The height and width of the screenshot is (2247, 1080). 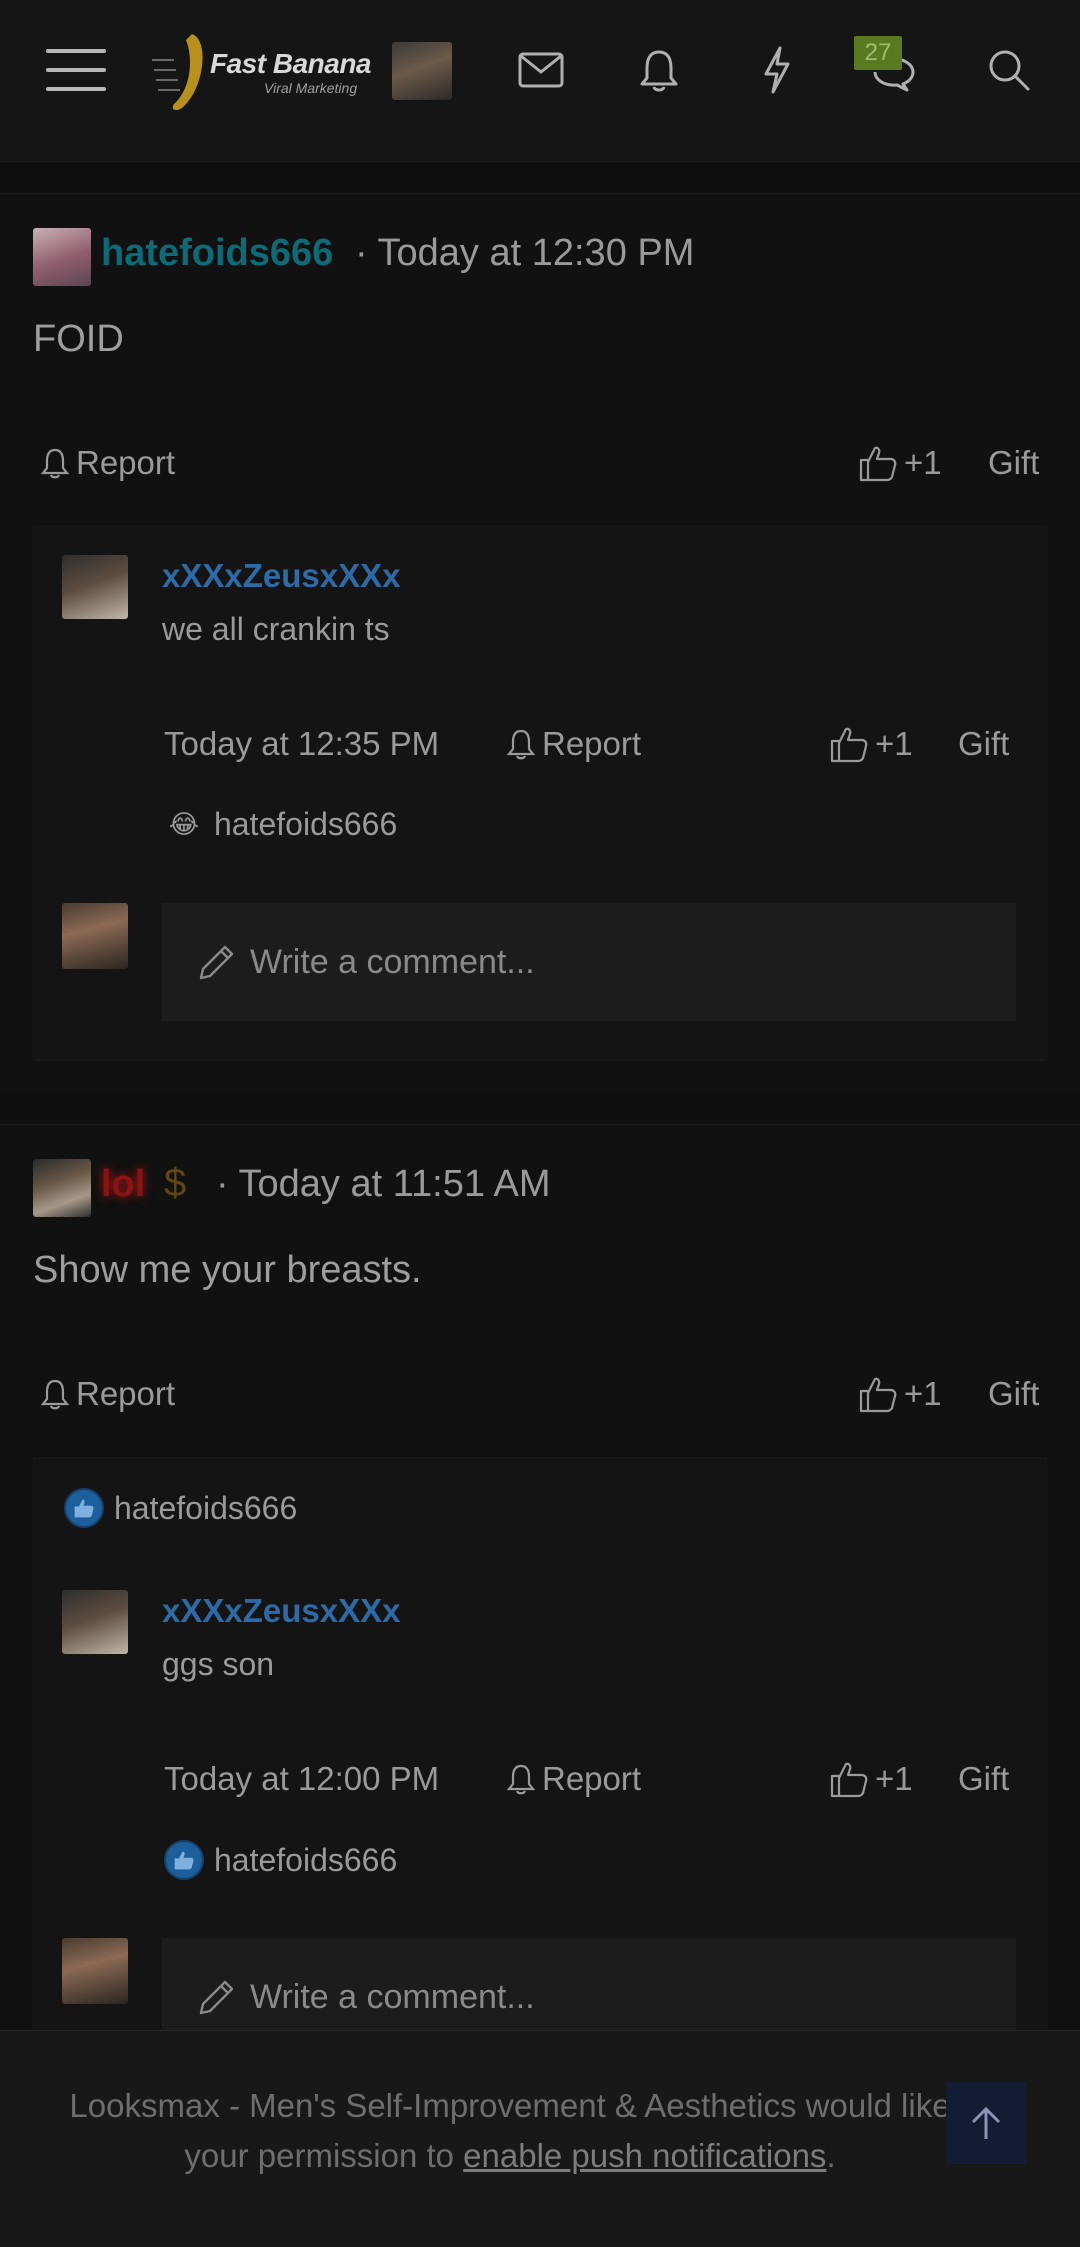 What do you see at coordinates (175, 1183) in the screenshot?
I see `dollar-icon: $` at bounding box center [175, 1183].